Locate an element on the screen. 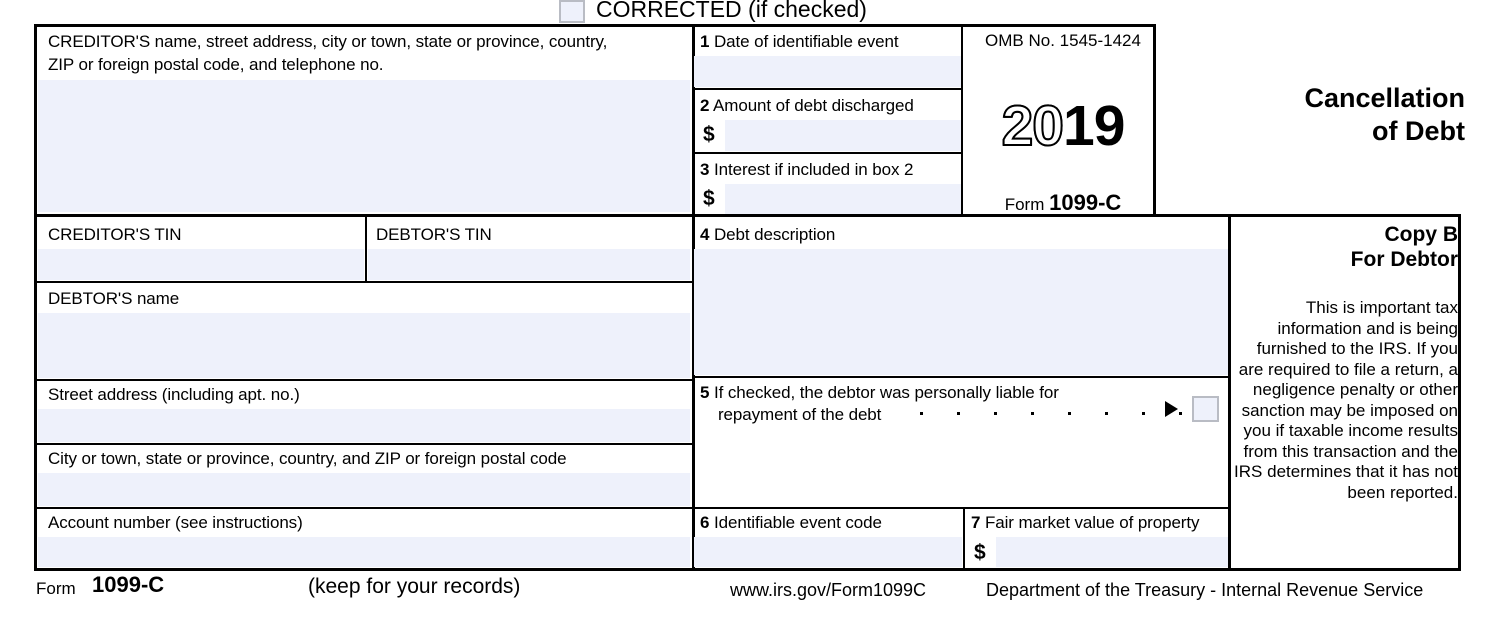  tax-year: 2019 is located at coordinates (1063, 126).